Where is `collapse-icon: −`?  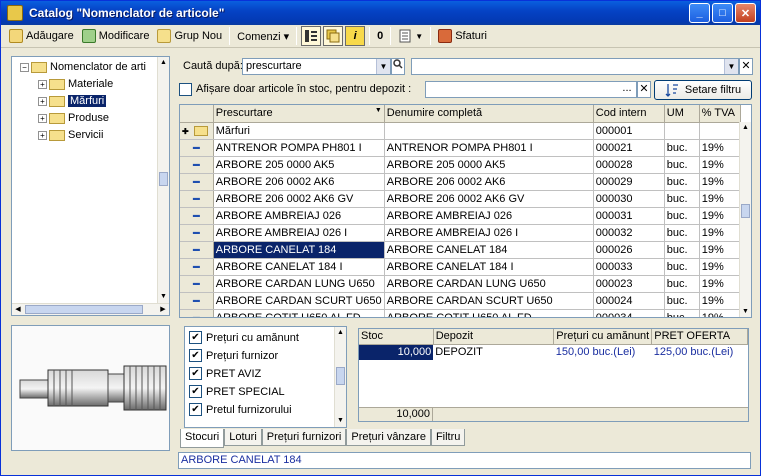 collapse-icon: − is located at coordinates (24, 67).